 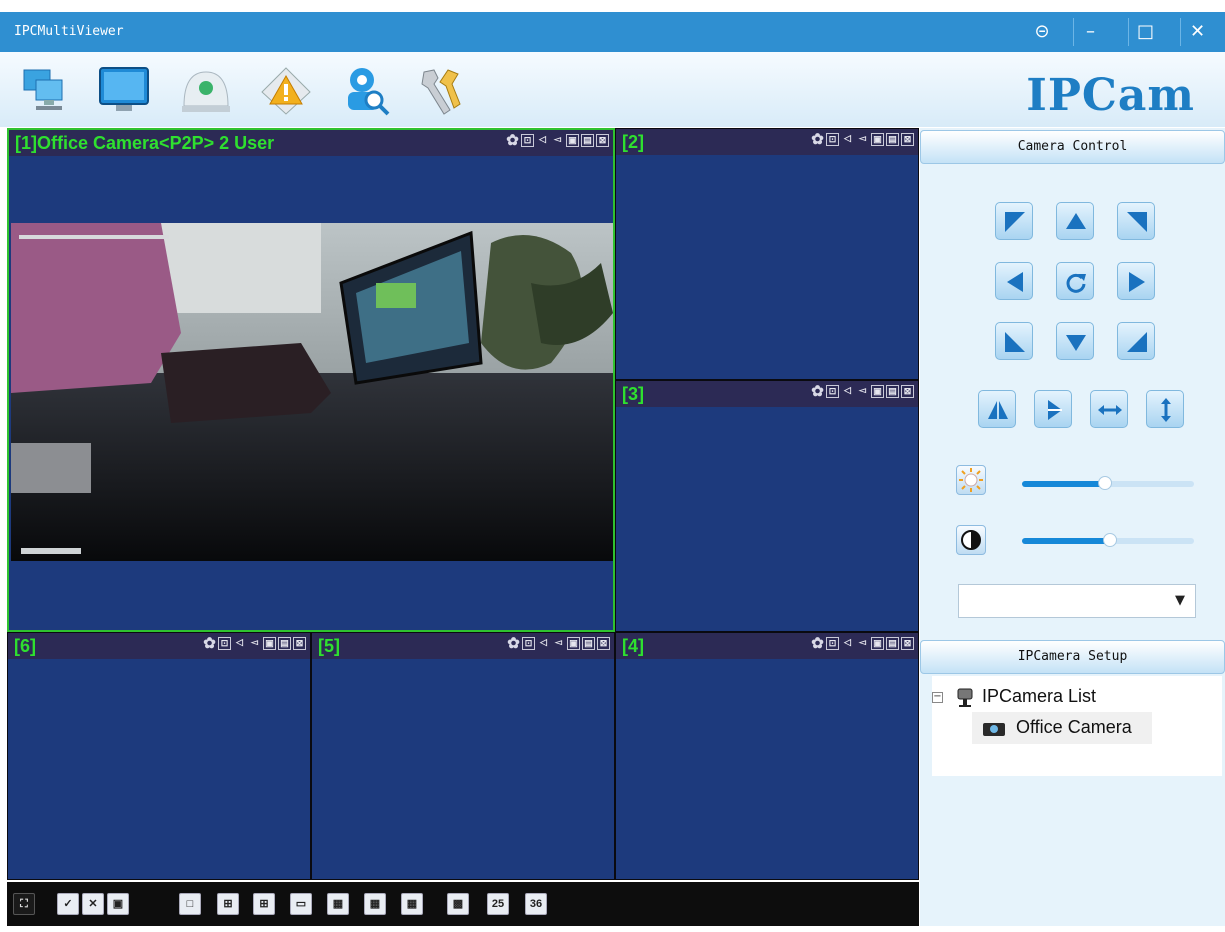 What do you see at coordinates (1072, 147) in the screenshot?
I see `camera-control-header: Camera Control` at bounding box center [1072, 147].